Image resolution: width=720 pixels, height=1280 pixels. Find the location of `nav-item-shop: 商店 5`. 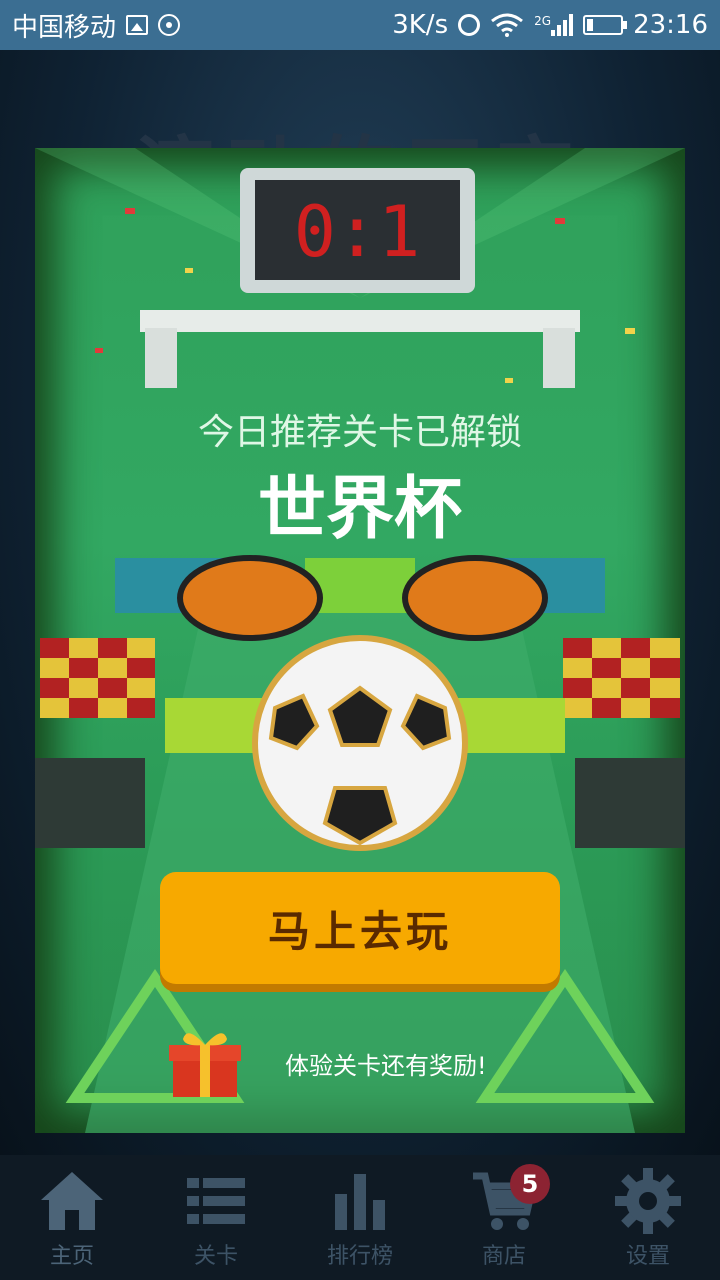

nav-item-shop: 商店 5 is located at coordinates (504, 1218).